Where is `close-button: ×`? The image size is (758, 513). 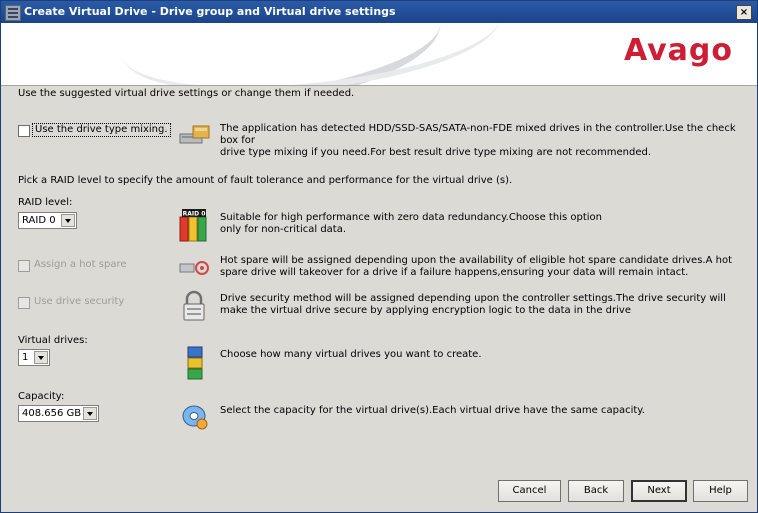
close-button: × is located at coordinates (744, 12).